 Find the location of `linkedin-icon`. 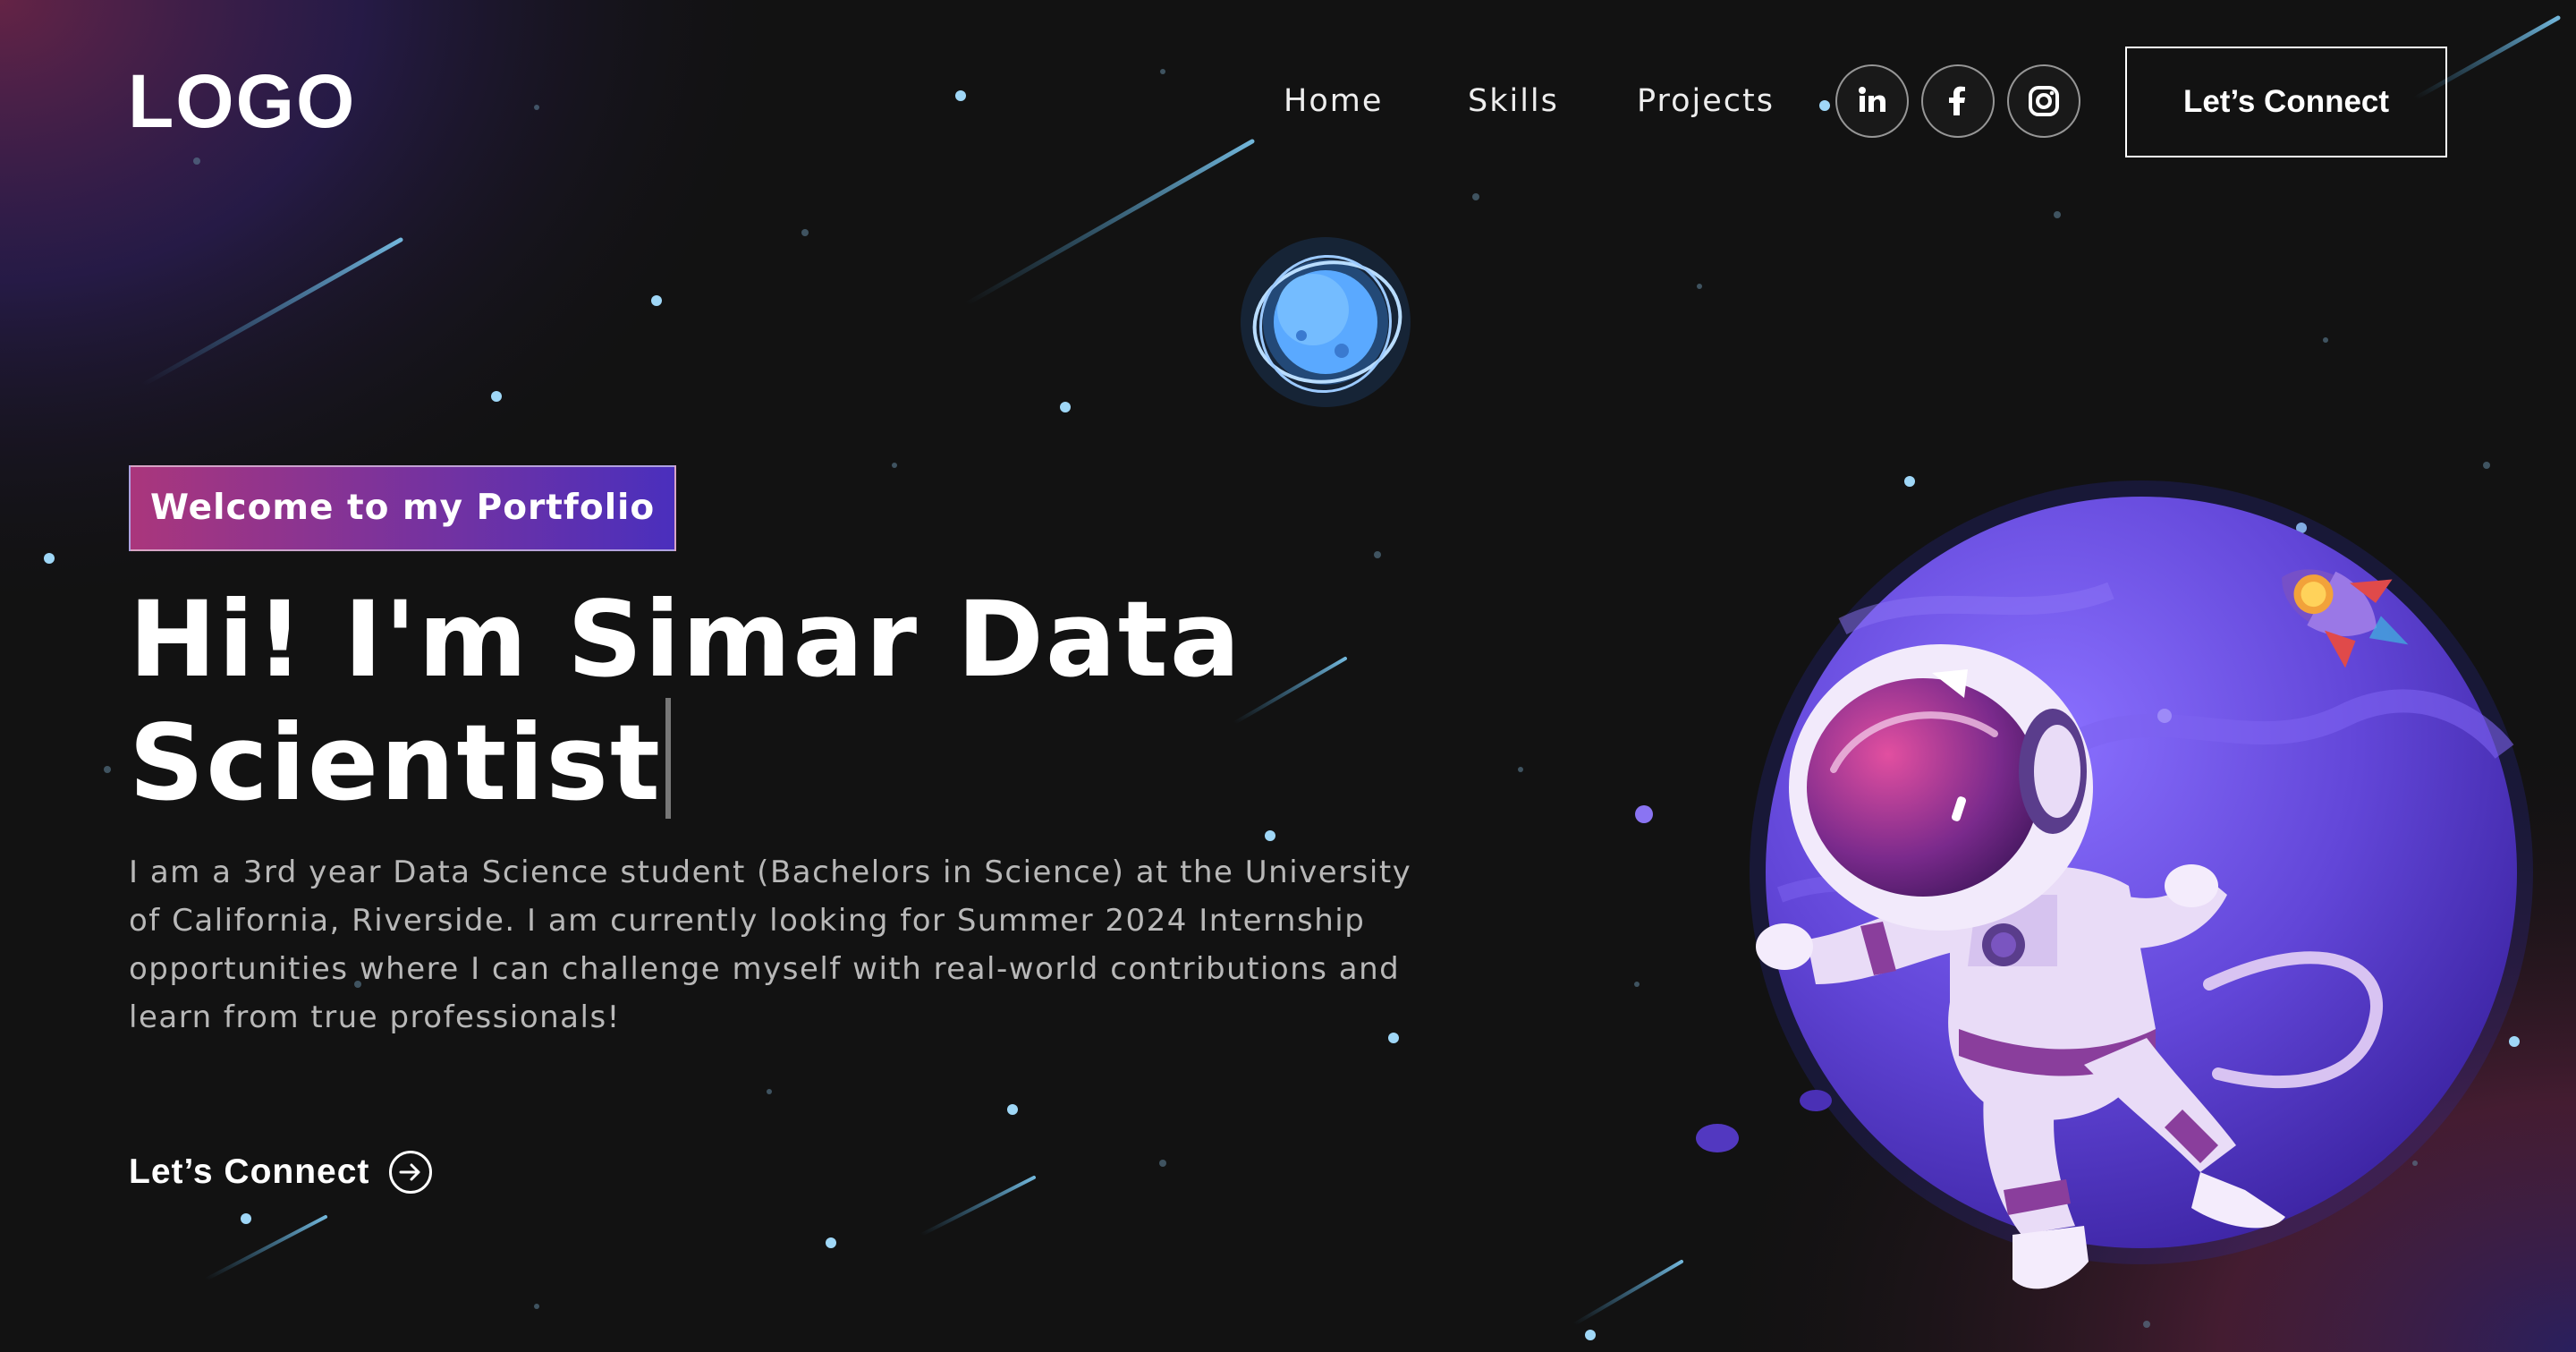

linkedin-icon is located at coordinates (1872, 99).